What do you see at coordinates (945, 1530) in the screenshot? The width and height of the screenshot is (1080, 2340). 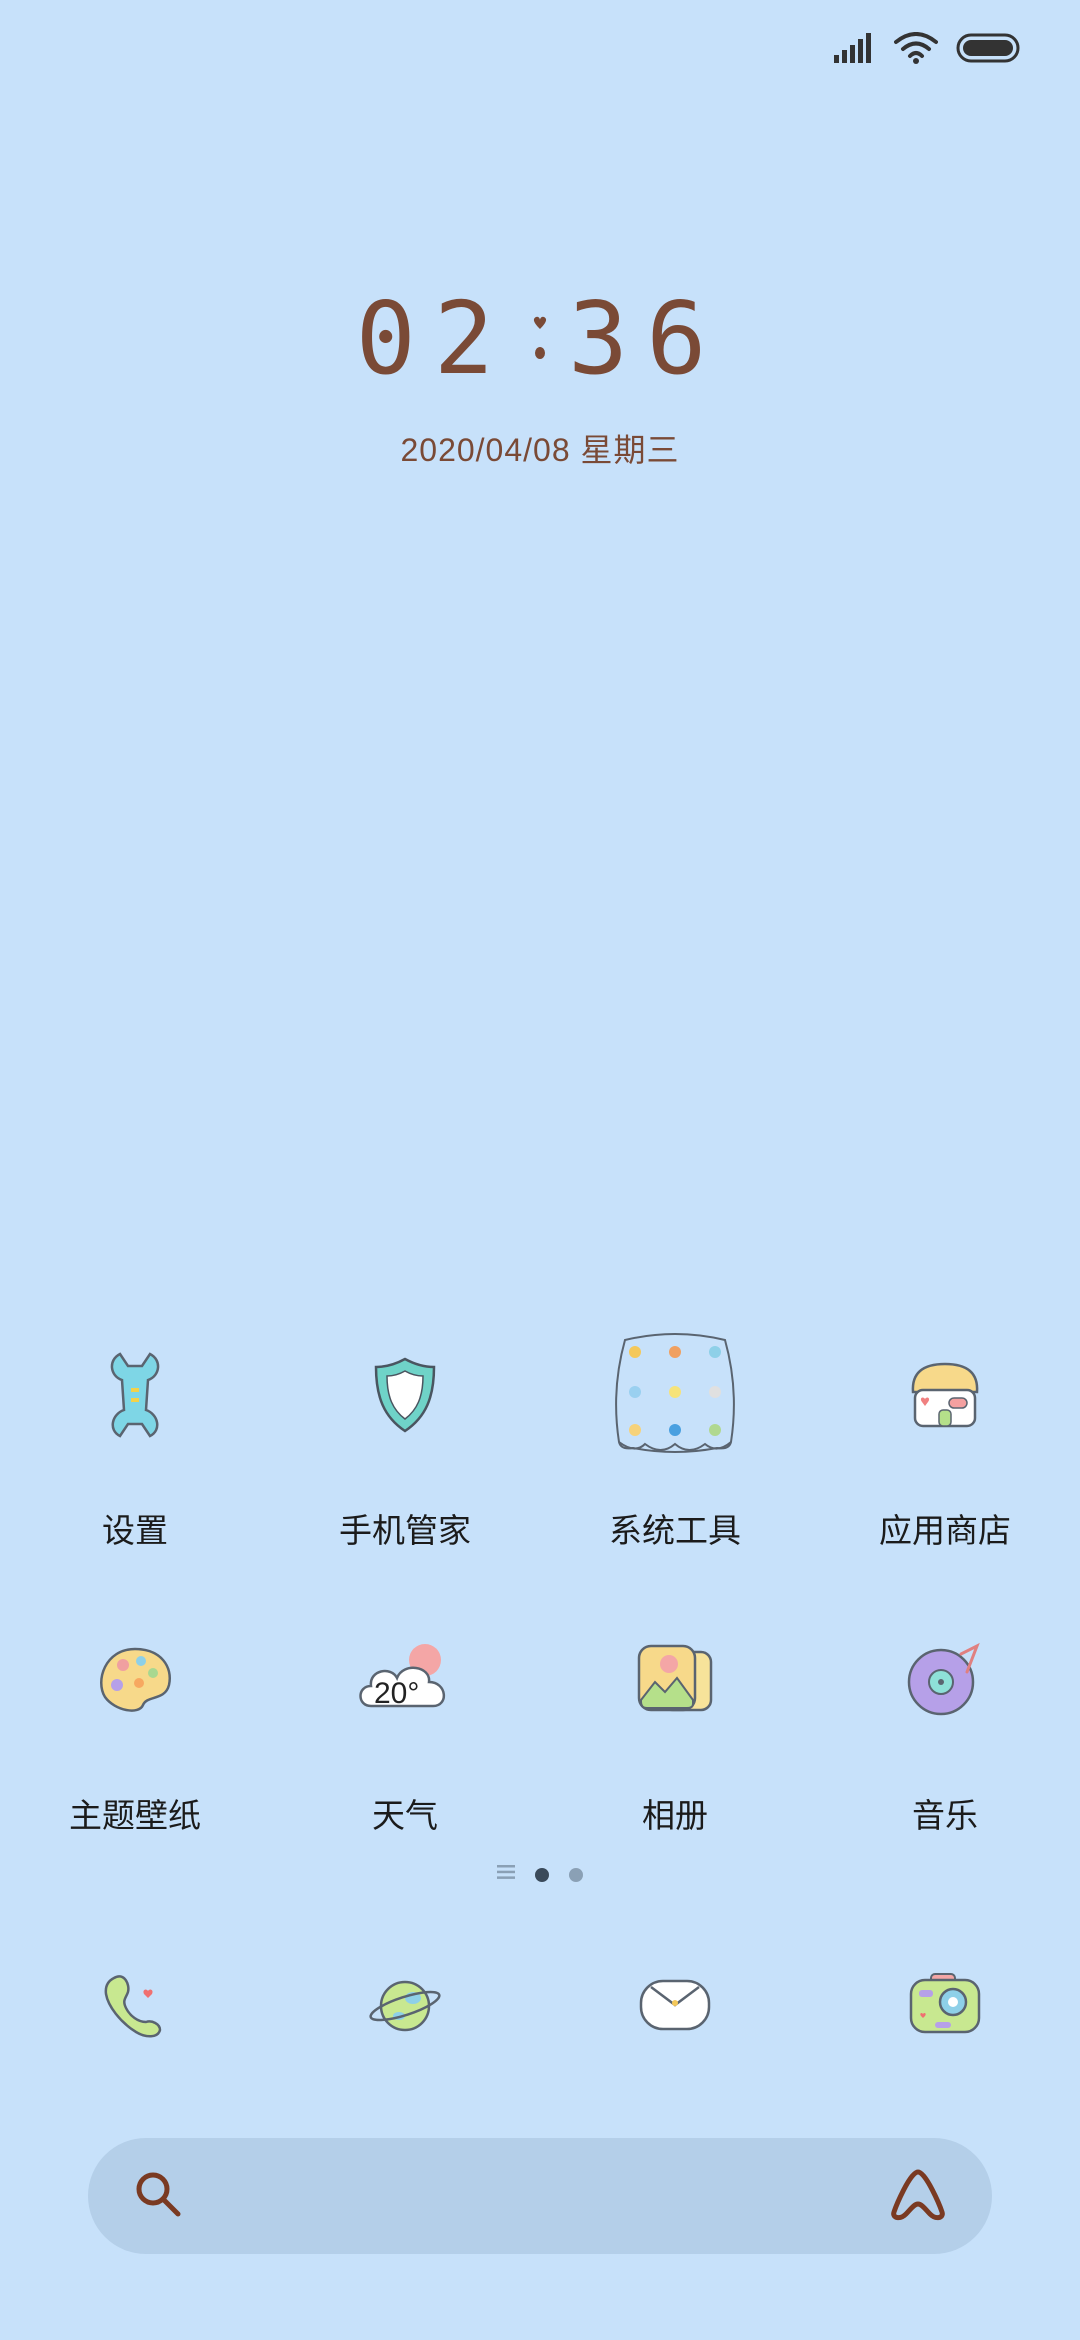 I see `app-label: 应用商店` at bounding box center [945, 1530].